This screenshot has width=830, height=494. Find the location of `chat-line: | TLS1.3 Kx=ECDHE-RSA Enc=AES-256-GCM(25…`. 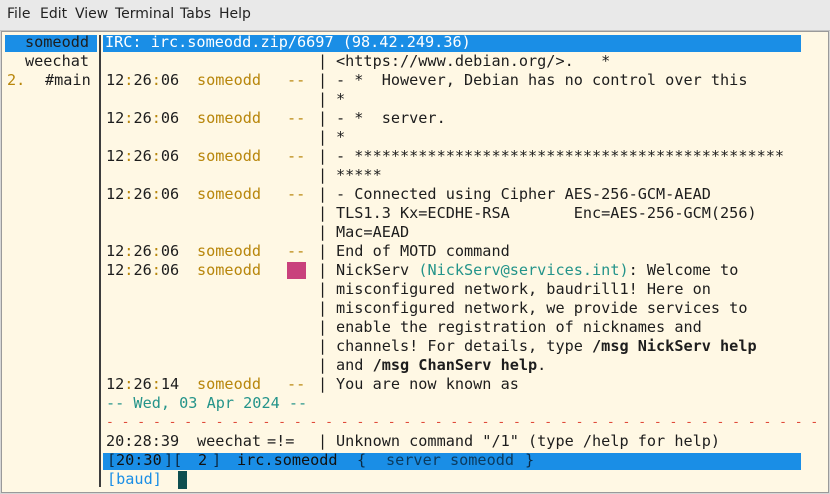

chat-line: | TLS1.3 Kx=ECDHE-RSA Enc=AES-256-GCM(25… is located at coordinates (379, 213).